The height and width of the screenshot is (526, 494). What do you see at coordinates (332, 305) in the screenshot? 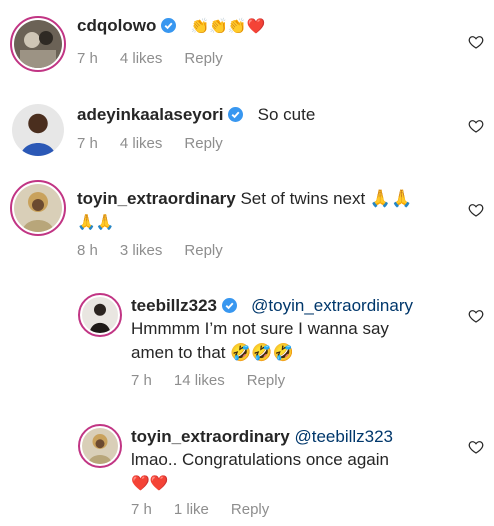
I see `mention-link: @toyin_extraordinary` at bounding box center [332, 305].